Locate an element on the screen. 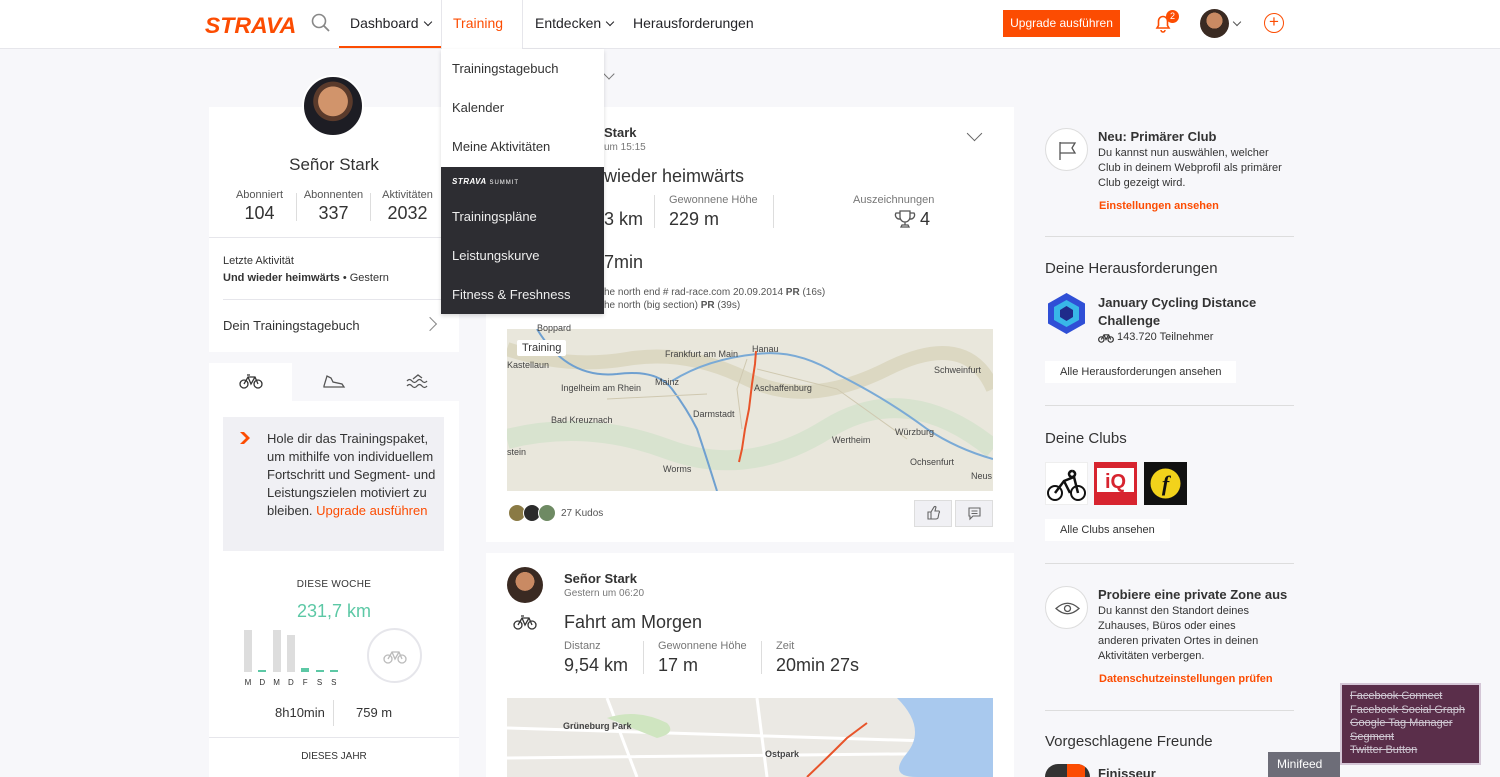 This screenshot has width=1500, height=777. summit-sub: SUMMIT is located at coordinates (504, 183).